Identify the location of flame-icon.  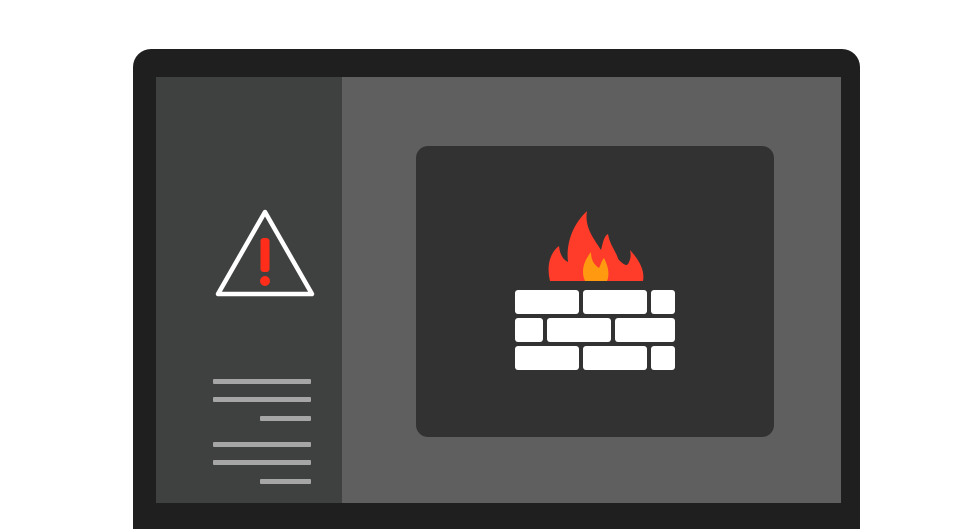
(596, 246).